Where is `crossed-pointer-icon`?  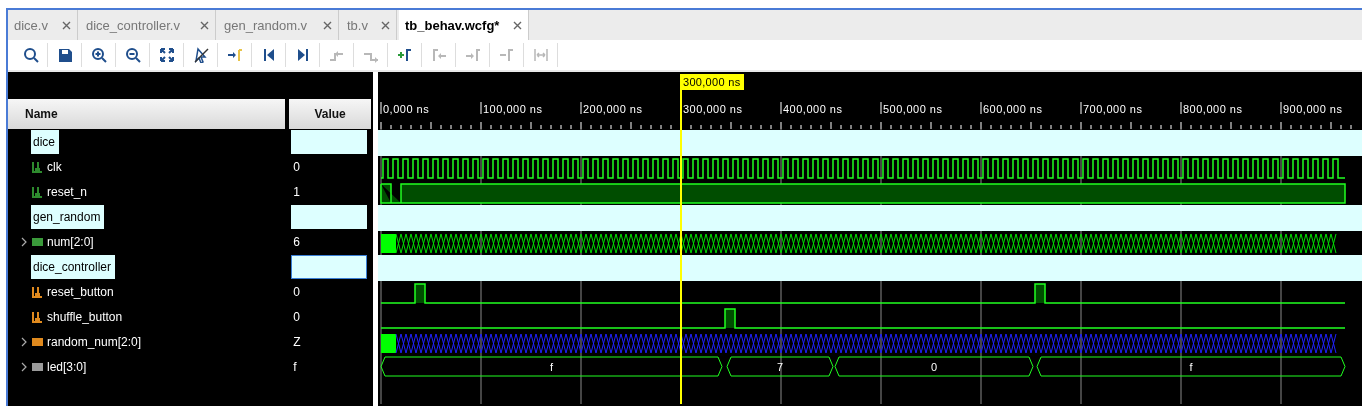
crossed-pointer-icon is located at coordinates (200, 55).